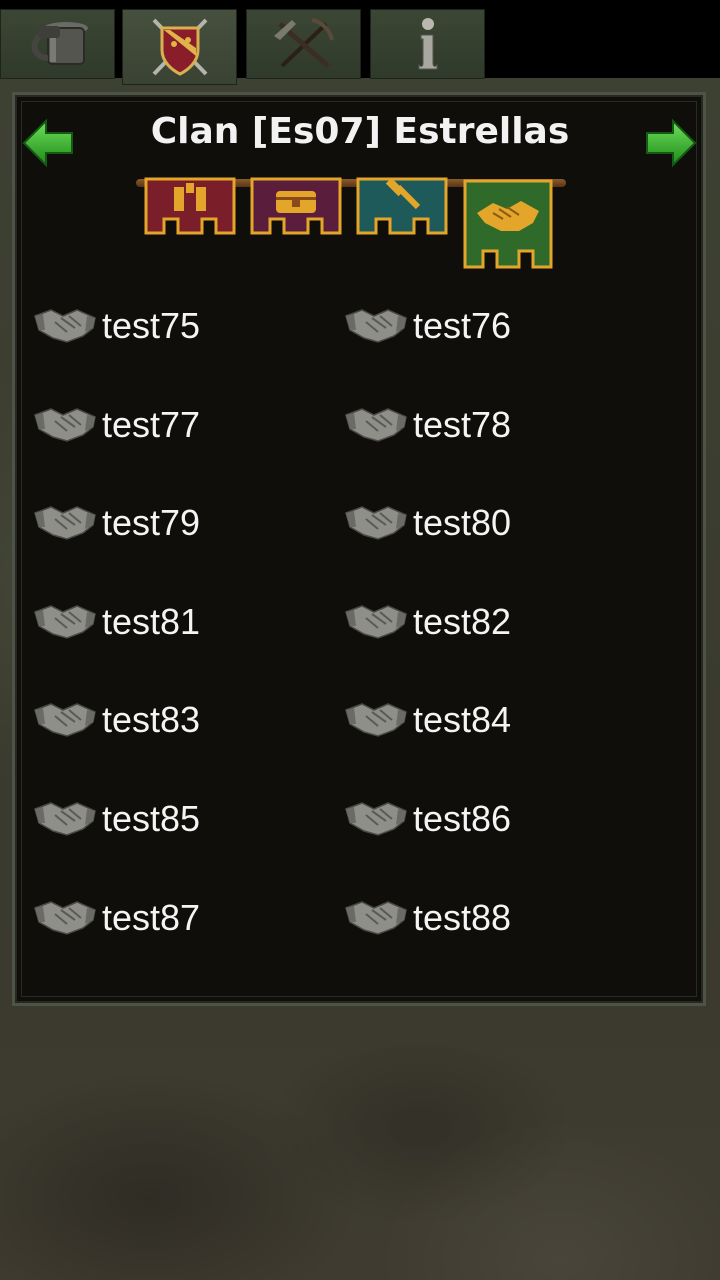 Image resolution: width=720 pixels, height=1280 pixels. Describe the element at coordinates (402, 206) in the screenshot. I see `banner-buildings` at that location.